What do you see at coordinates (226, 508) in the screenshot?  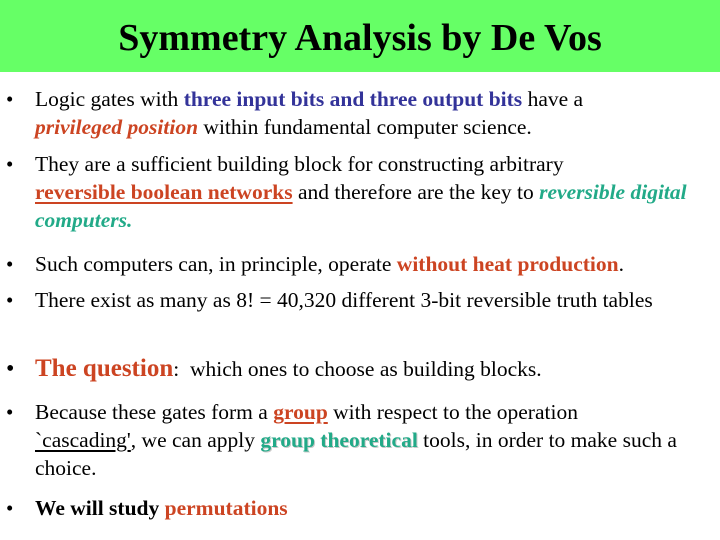 I see `emphasis-permutations: permutations` at bounding box center [226, 508].